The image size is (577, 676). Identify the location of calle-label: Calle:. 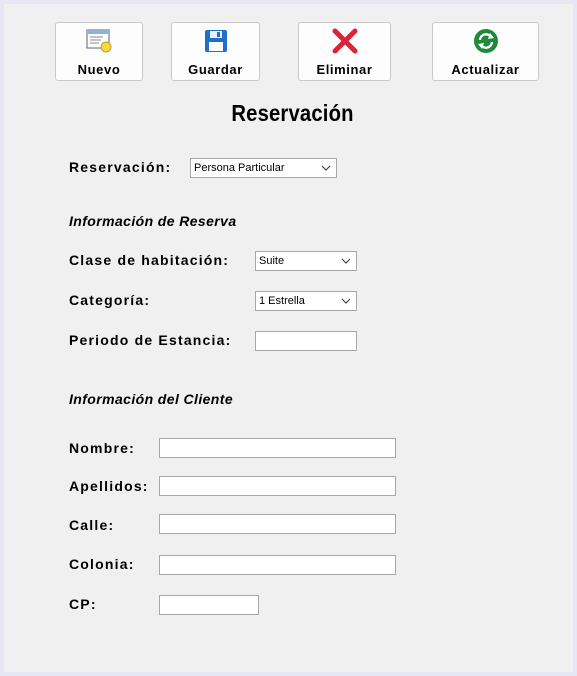
(92, 525).